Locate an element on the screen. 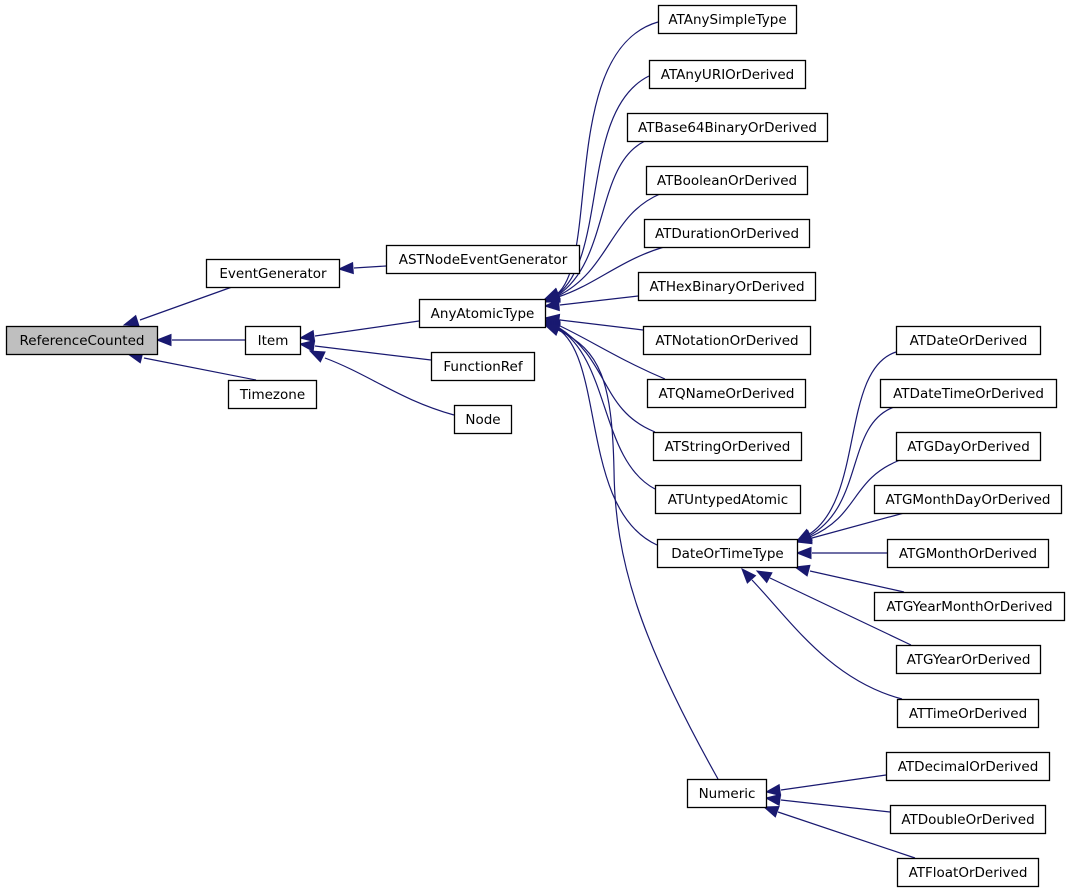 Image resolution: width=1067 pixels, height=893 pixels. node-label: AnyAtomicType is located at coordinates (483, 314).